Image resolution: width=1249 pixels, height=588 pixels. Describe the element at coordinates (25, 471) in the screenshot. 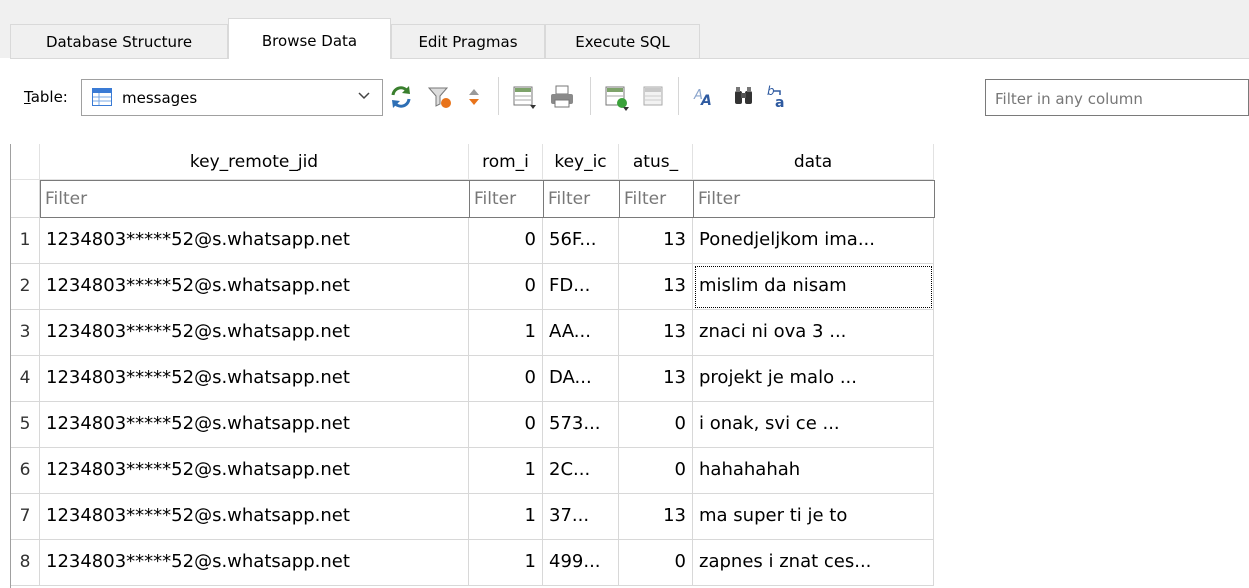

I see `row-number: 6` at that location.